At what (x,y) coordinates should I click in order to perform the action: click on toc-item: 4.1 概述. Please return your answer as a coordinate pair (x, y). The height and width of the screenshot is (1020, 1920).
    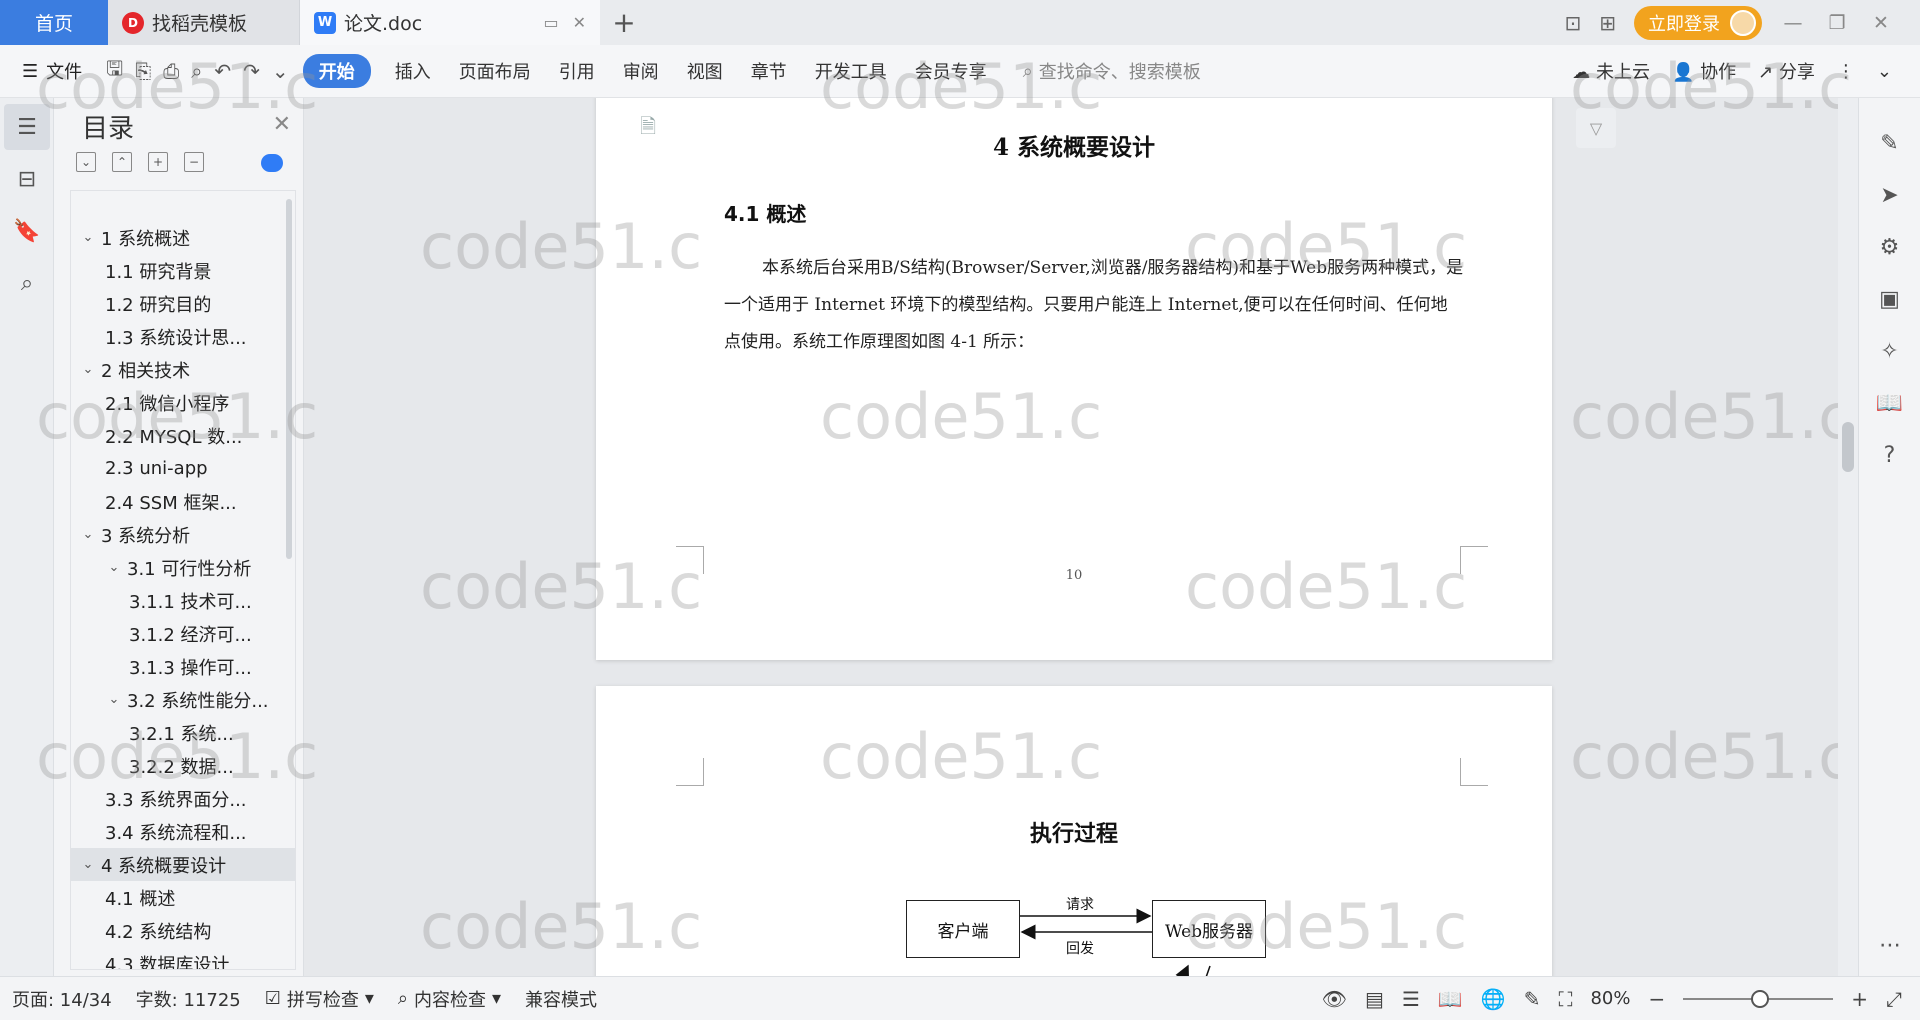
    Looking at the image, I should click on (183, 897).